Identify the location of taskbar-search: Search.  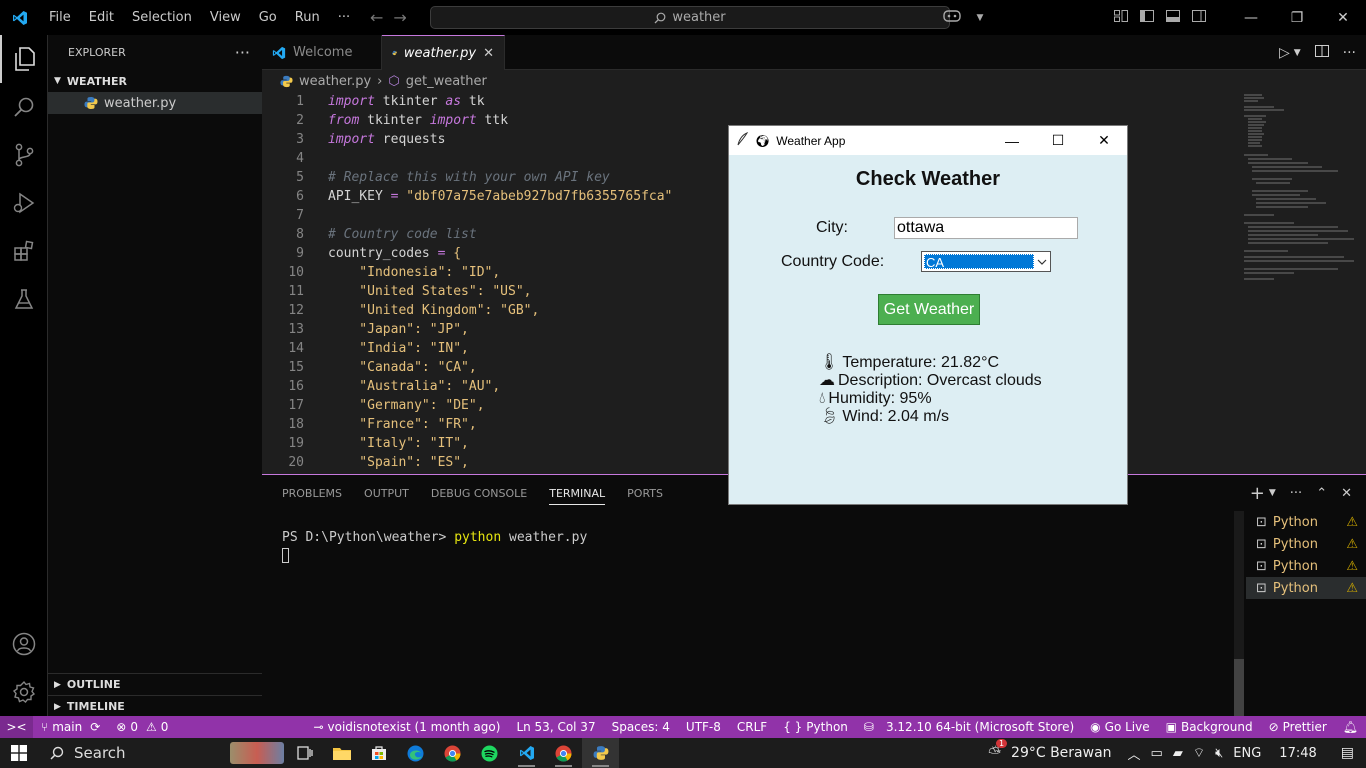
(133, 753).